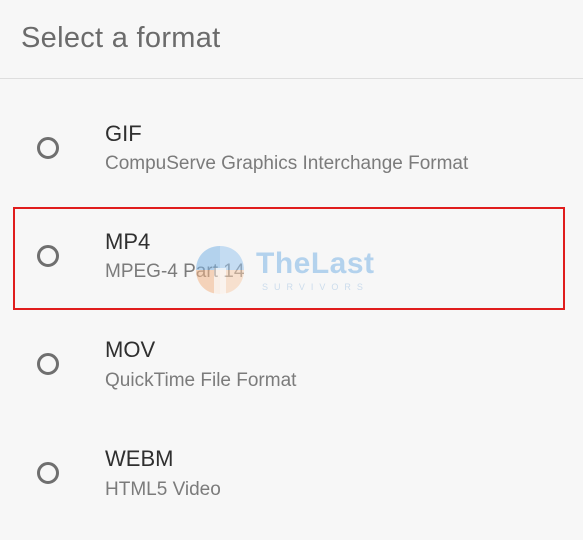  What do you see at coordinates (130, 349) in the screenshot?
I see `format-title-mov: MOV` at bounding box center [130, 349].